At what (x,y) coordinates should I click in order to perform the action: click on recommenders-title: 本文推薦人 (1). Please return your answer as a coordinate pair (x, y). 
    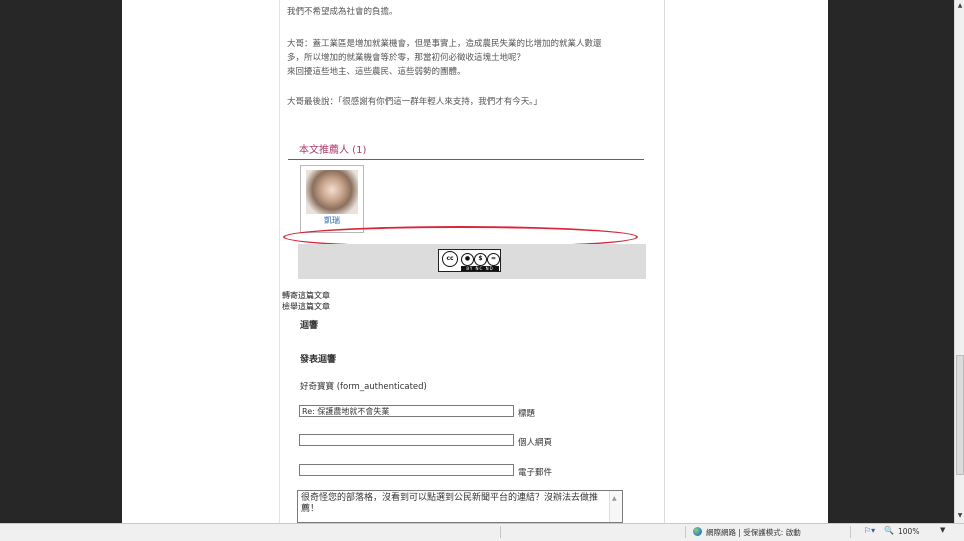
    Looking at the image, I should click on (333, 150).